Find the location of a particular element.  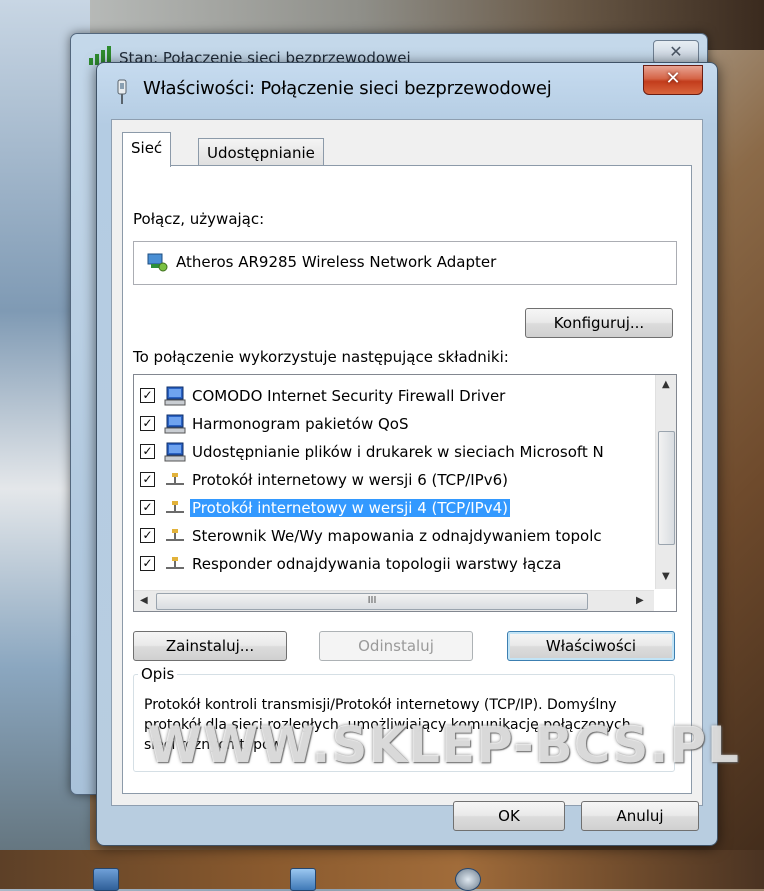

tab-network: Sieć is located at coordinates (147, 149).